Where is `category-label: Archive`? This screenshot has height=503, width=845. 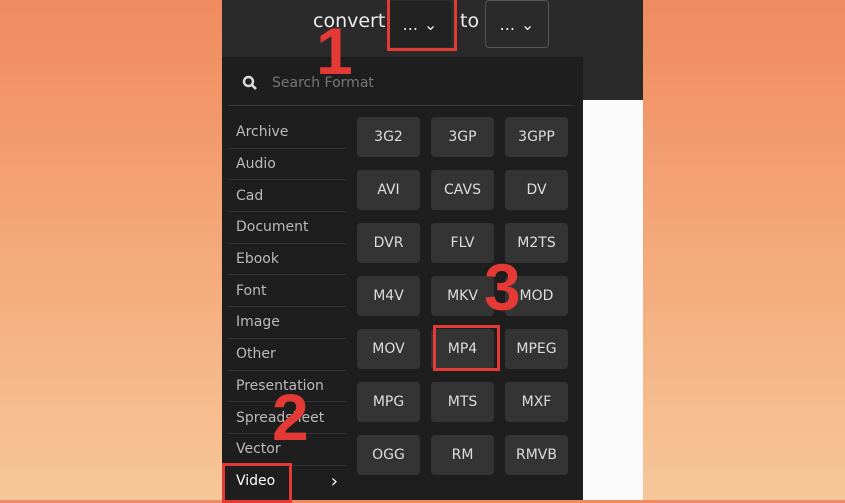
category-label: Archive is located at coordinates (262, 132).